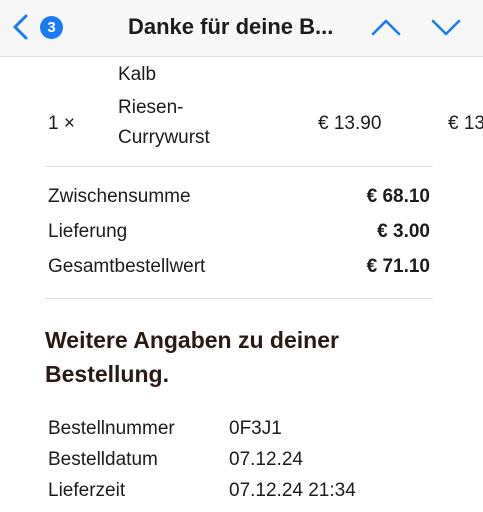 The height and width of the screenshot is (512, 483). Describe the element at coordinates (255, 428) in the screenshot. I see `order-number-value: 0F3J1` at that location.